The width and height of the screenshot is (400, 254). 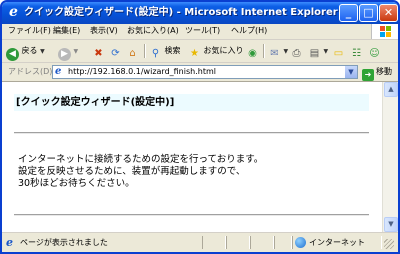 What do you see at coordinates (223, 50) in the screenshot?
I see `favorites-label: お気に入り` at bounding box center [223, 50].